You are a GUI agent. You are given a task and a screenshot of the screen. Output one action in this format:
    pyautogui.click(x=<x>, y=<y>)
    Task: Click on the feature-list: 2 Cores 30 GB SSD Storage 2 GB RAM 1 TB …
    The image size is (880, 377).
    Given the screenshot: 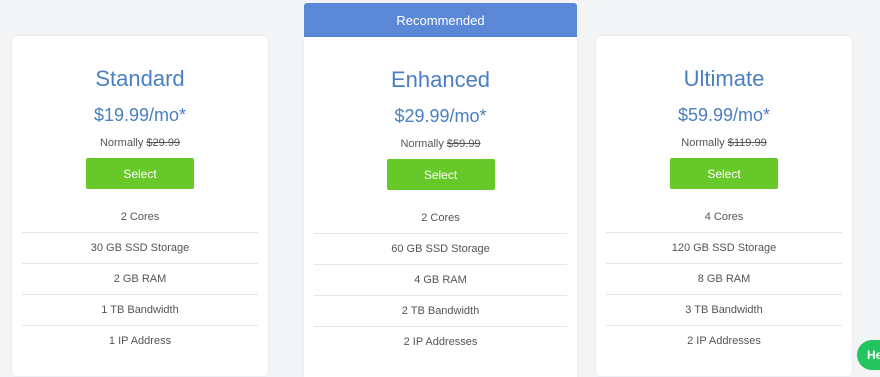 What is the action you would take?
    pyautogui.click(x=140, y=279)
    